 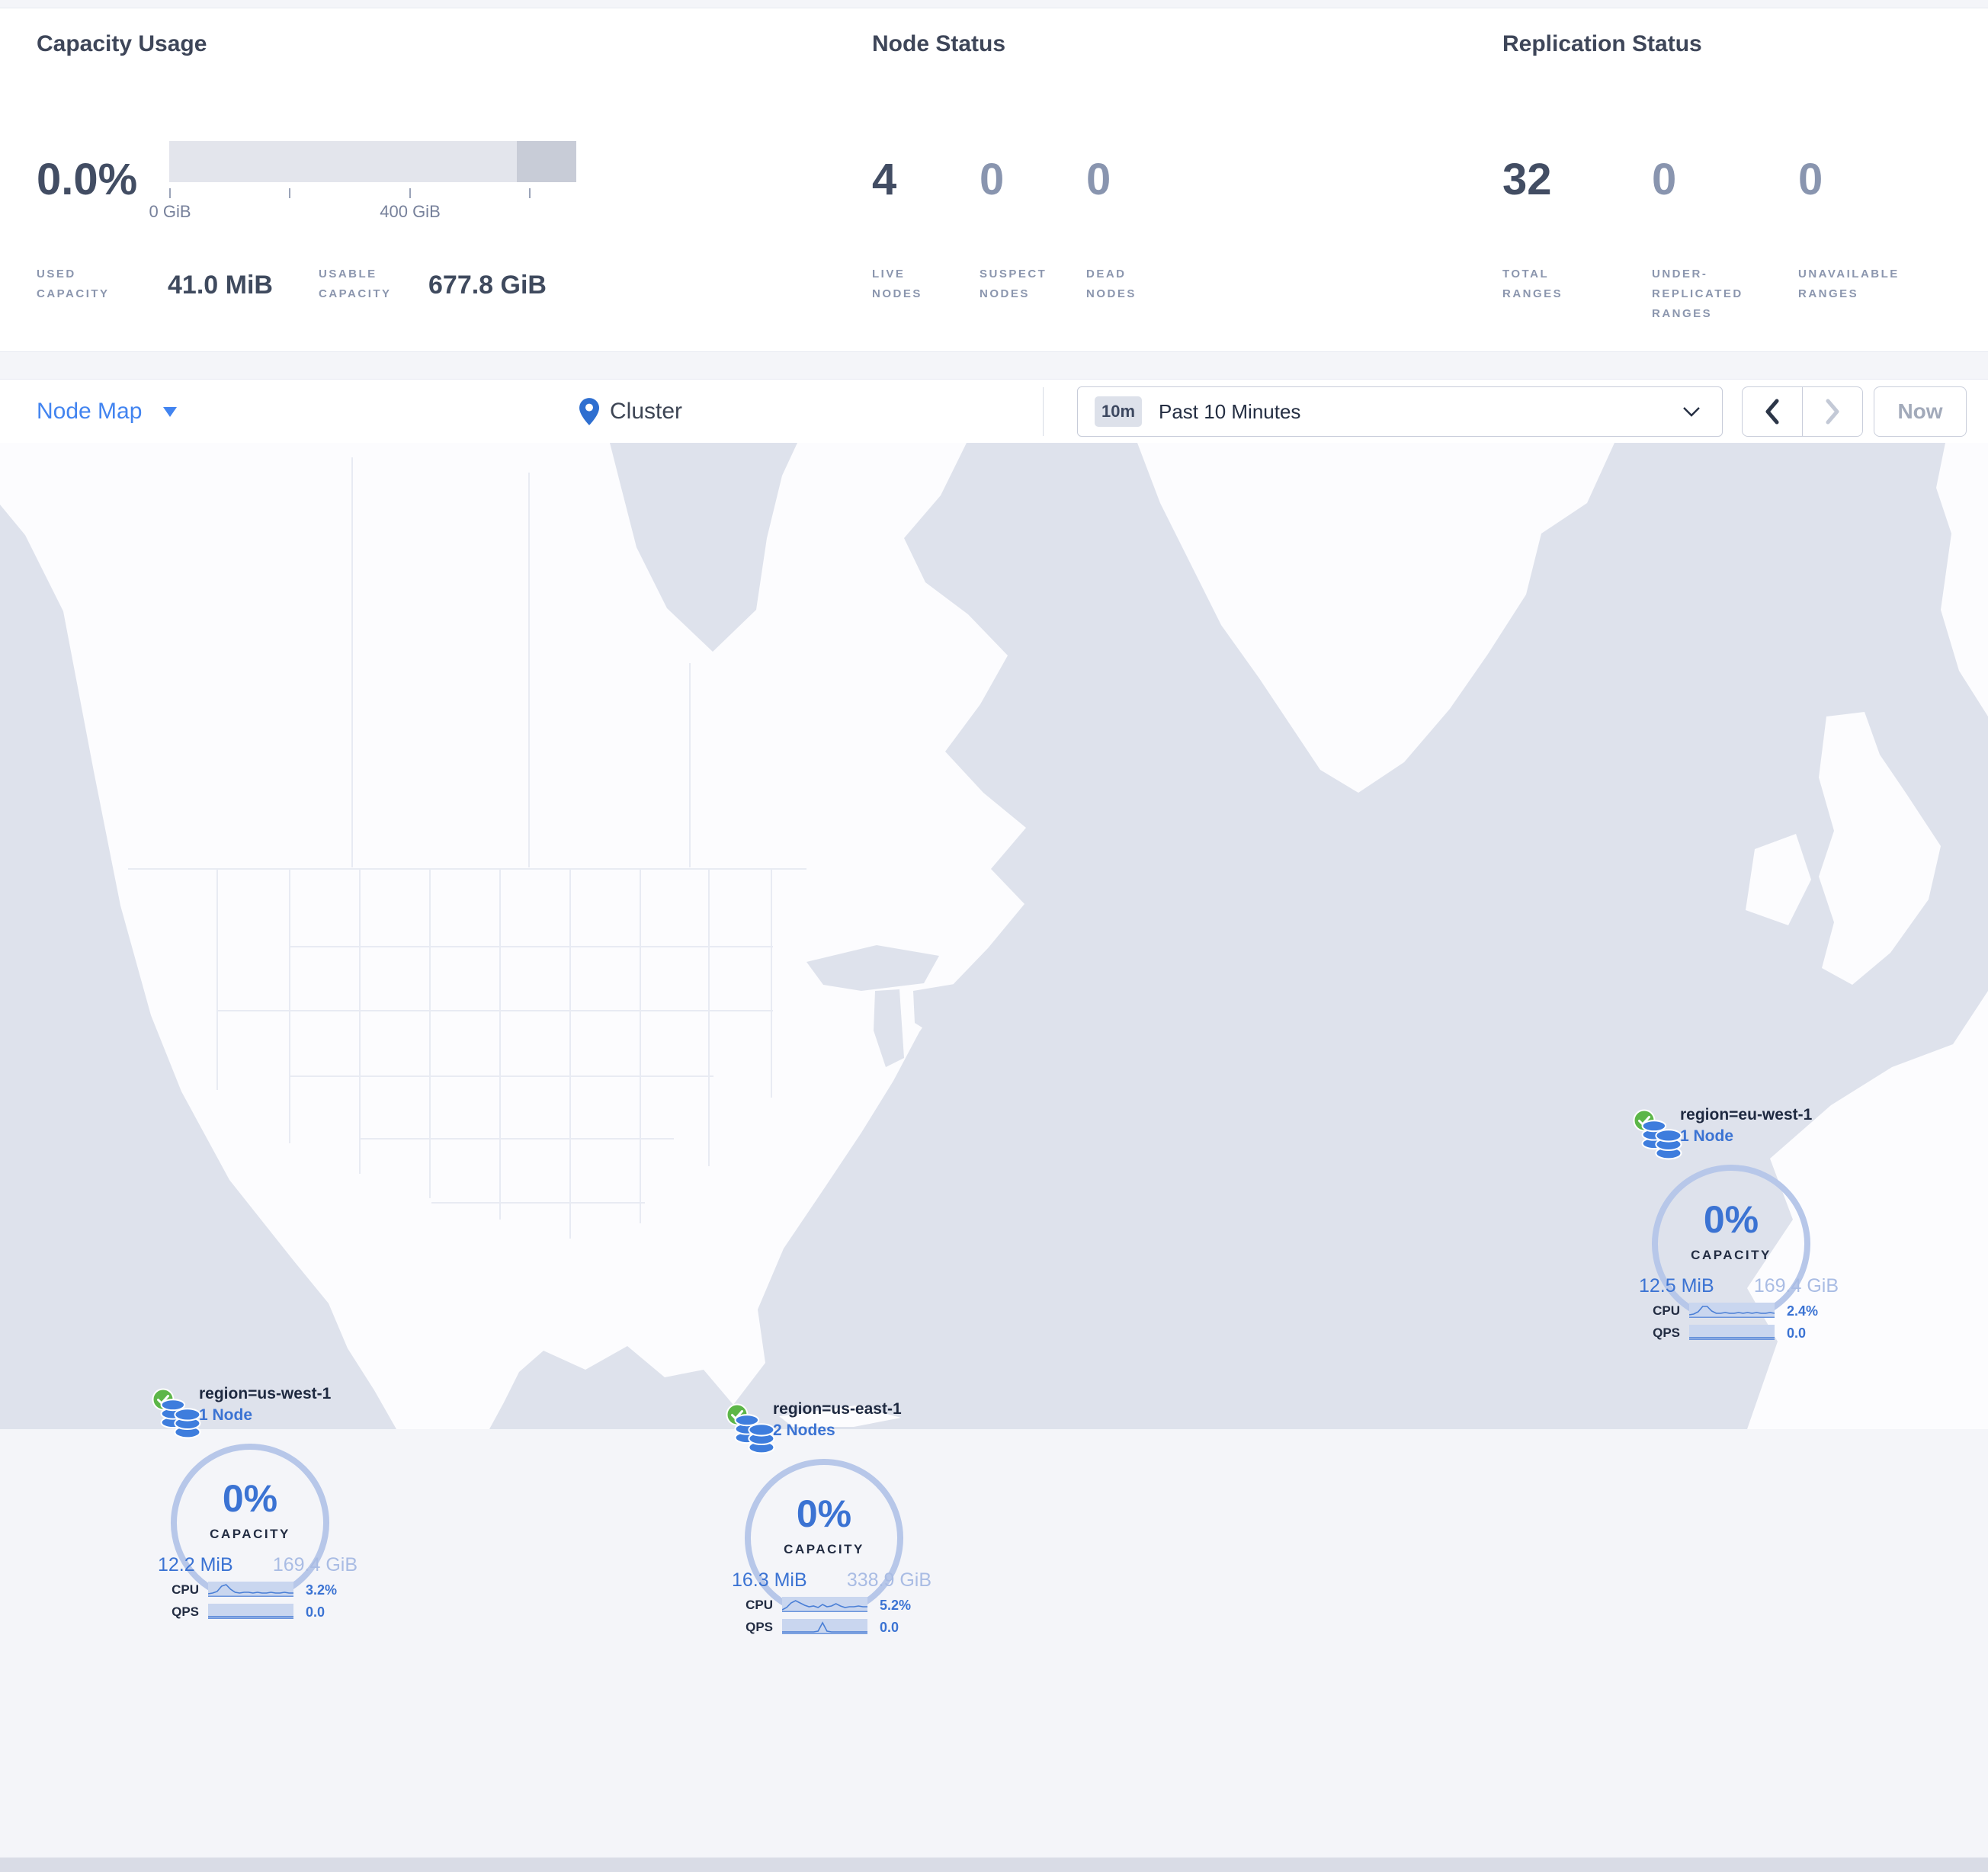 I want to click on capacity-usage-bar, so click(x=372, y=161).